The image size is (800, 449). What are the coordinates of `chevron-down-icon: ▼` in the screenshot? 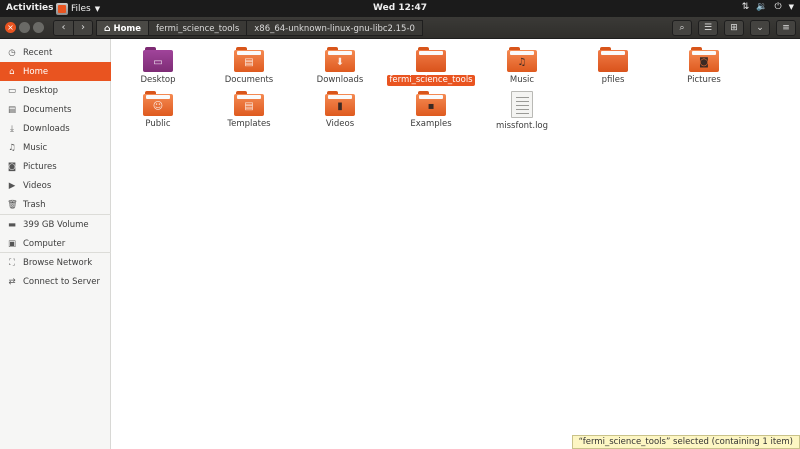 It's located at (791, 7).